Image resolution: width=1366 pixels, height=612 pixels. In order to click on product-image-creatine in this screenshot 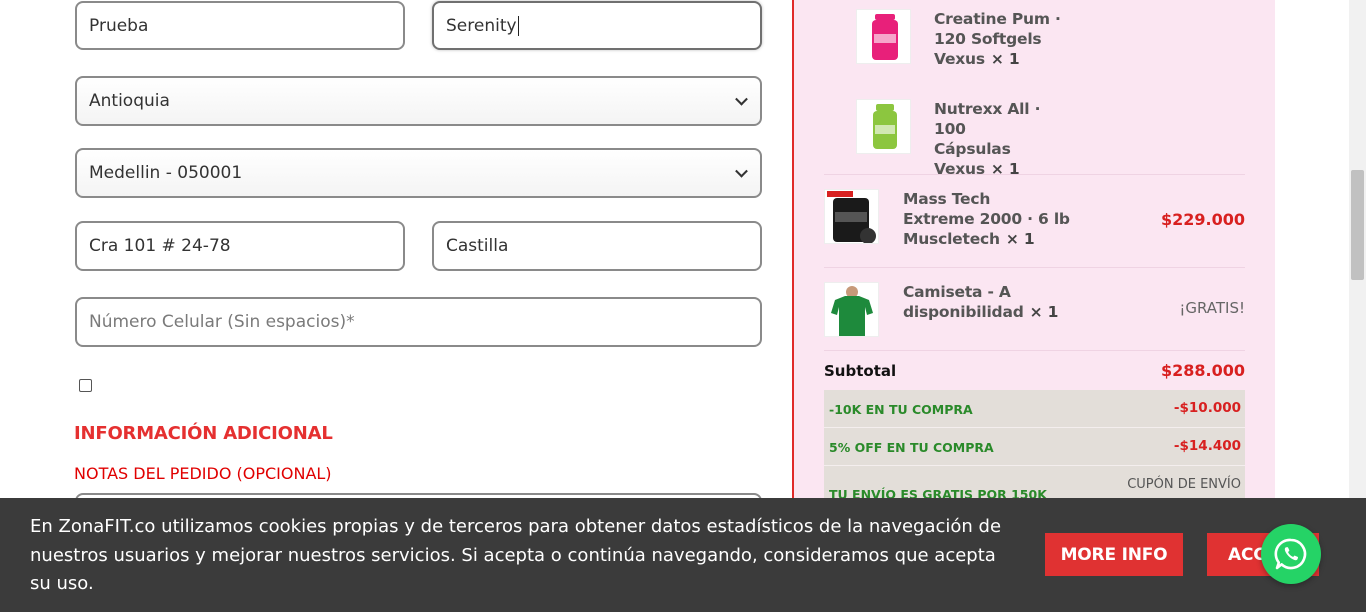, I will do `click(883, 36)`.